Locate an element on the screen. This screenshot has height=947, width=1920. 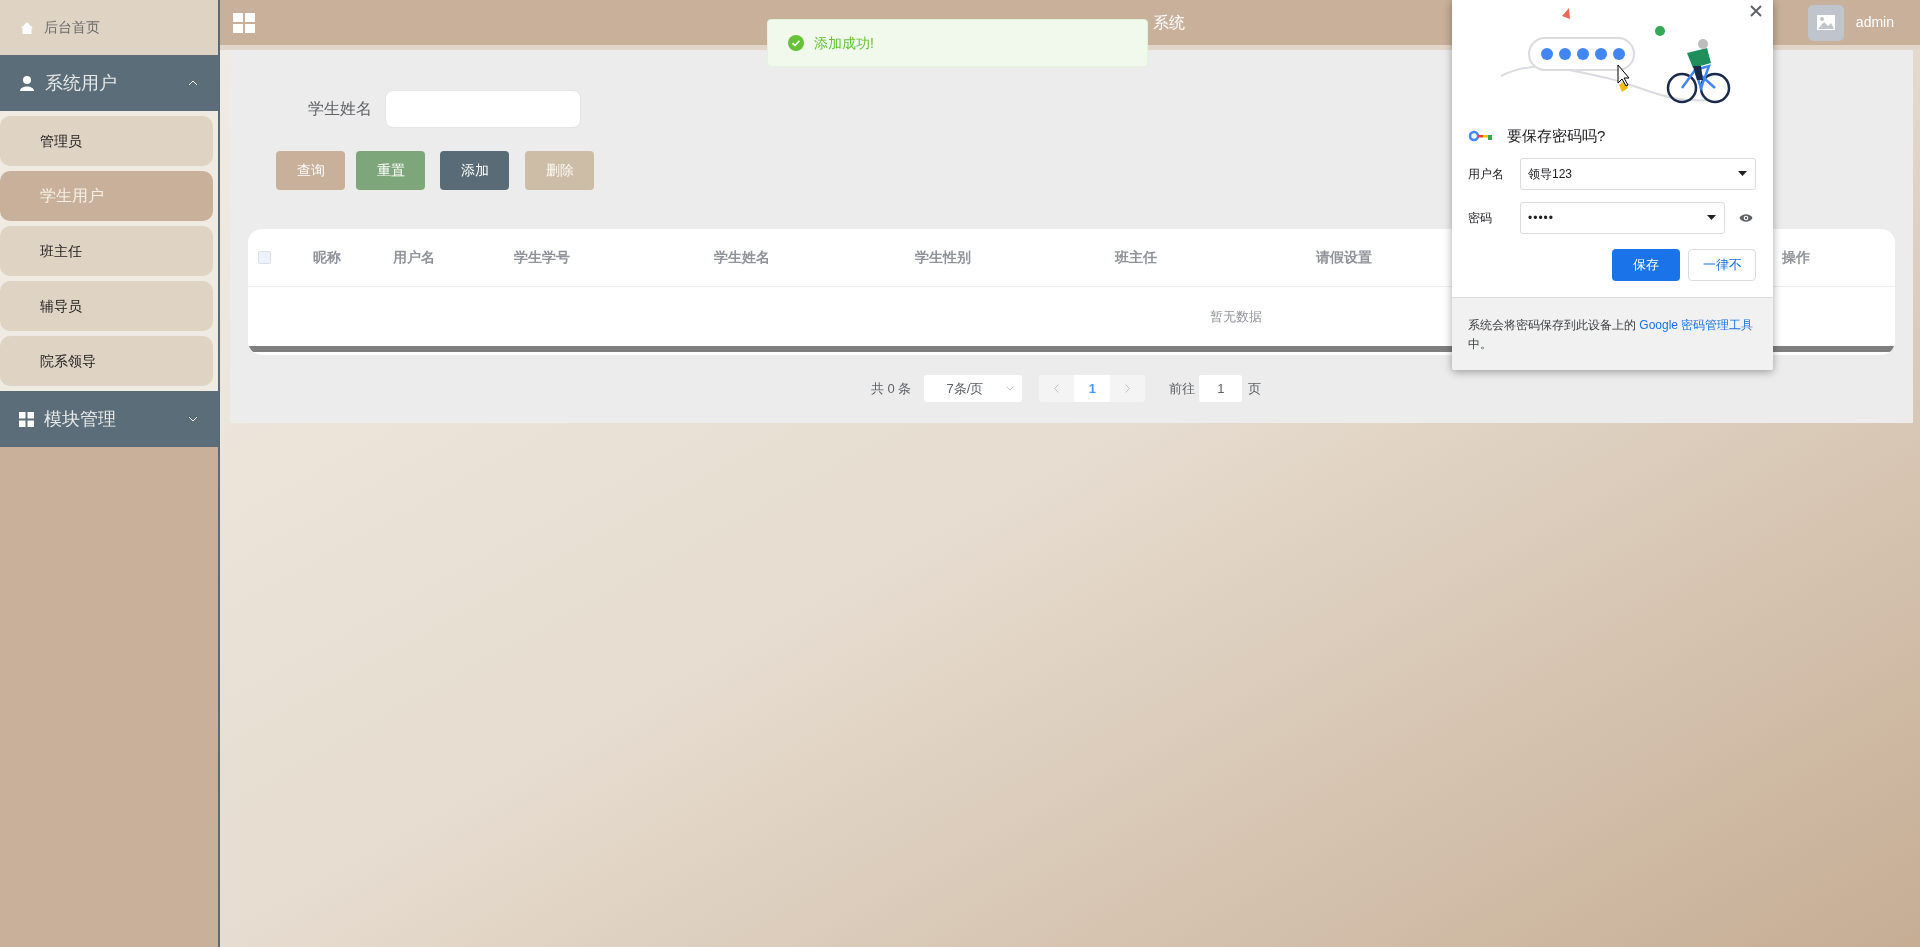
toast-message: 添加成功! is located at coordinates (844, 43).